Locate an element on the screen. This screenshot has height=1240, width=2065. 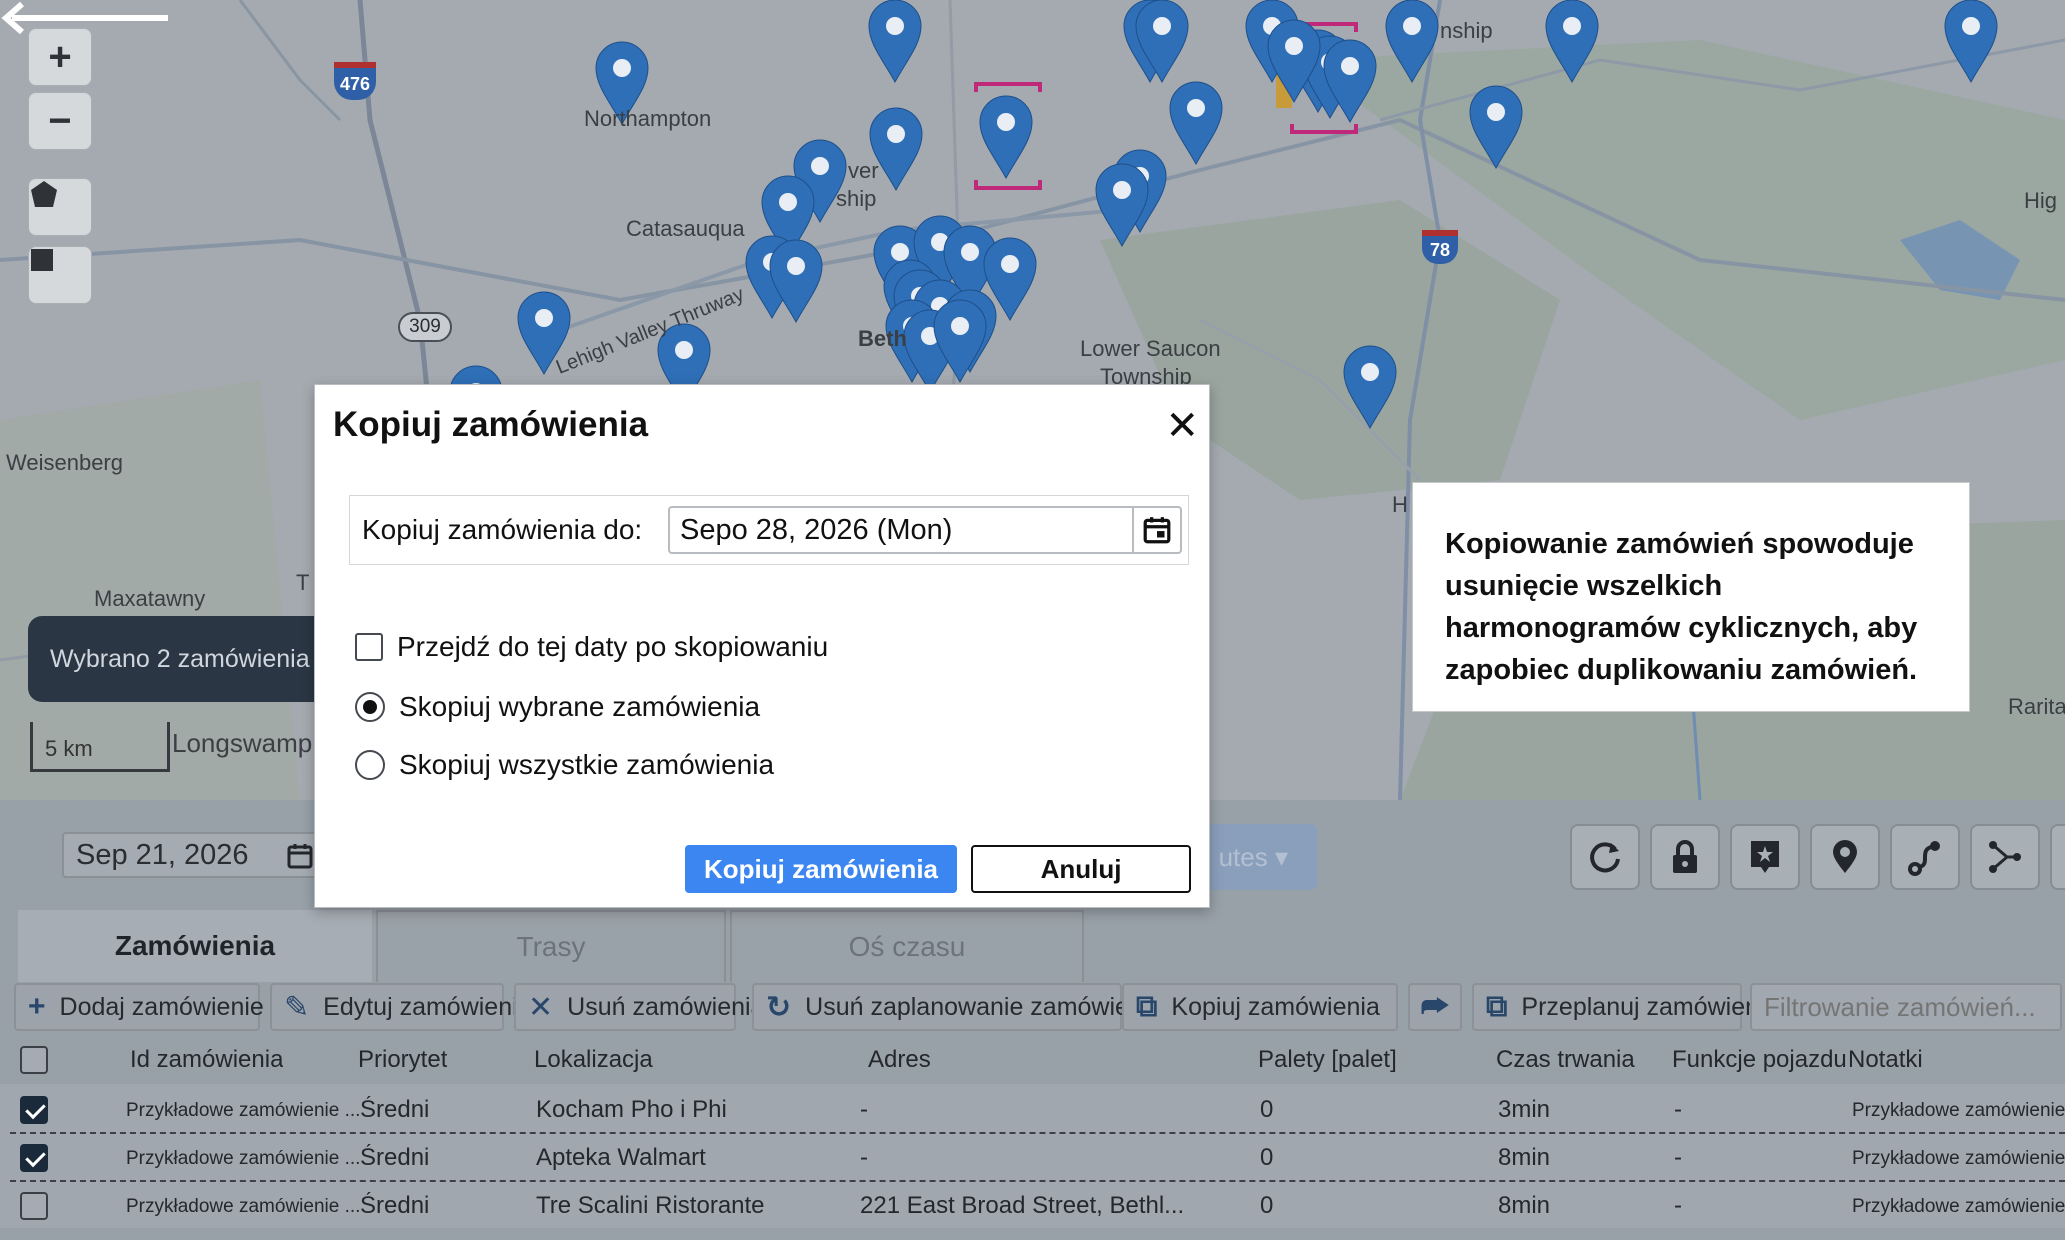
refresh-icon is located at coordinates (1605, 857).